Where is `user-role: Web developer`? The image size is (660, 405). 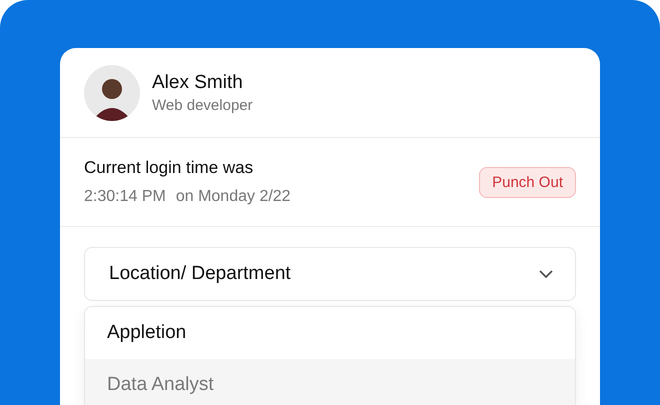
user-role: Web developer is located at coordinates (202, 105).